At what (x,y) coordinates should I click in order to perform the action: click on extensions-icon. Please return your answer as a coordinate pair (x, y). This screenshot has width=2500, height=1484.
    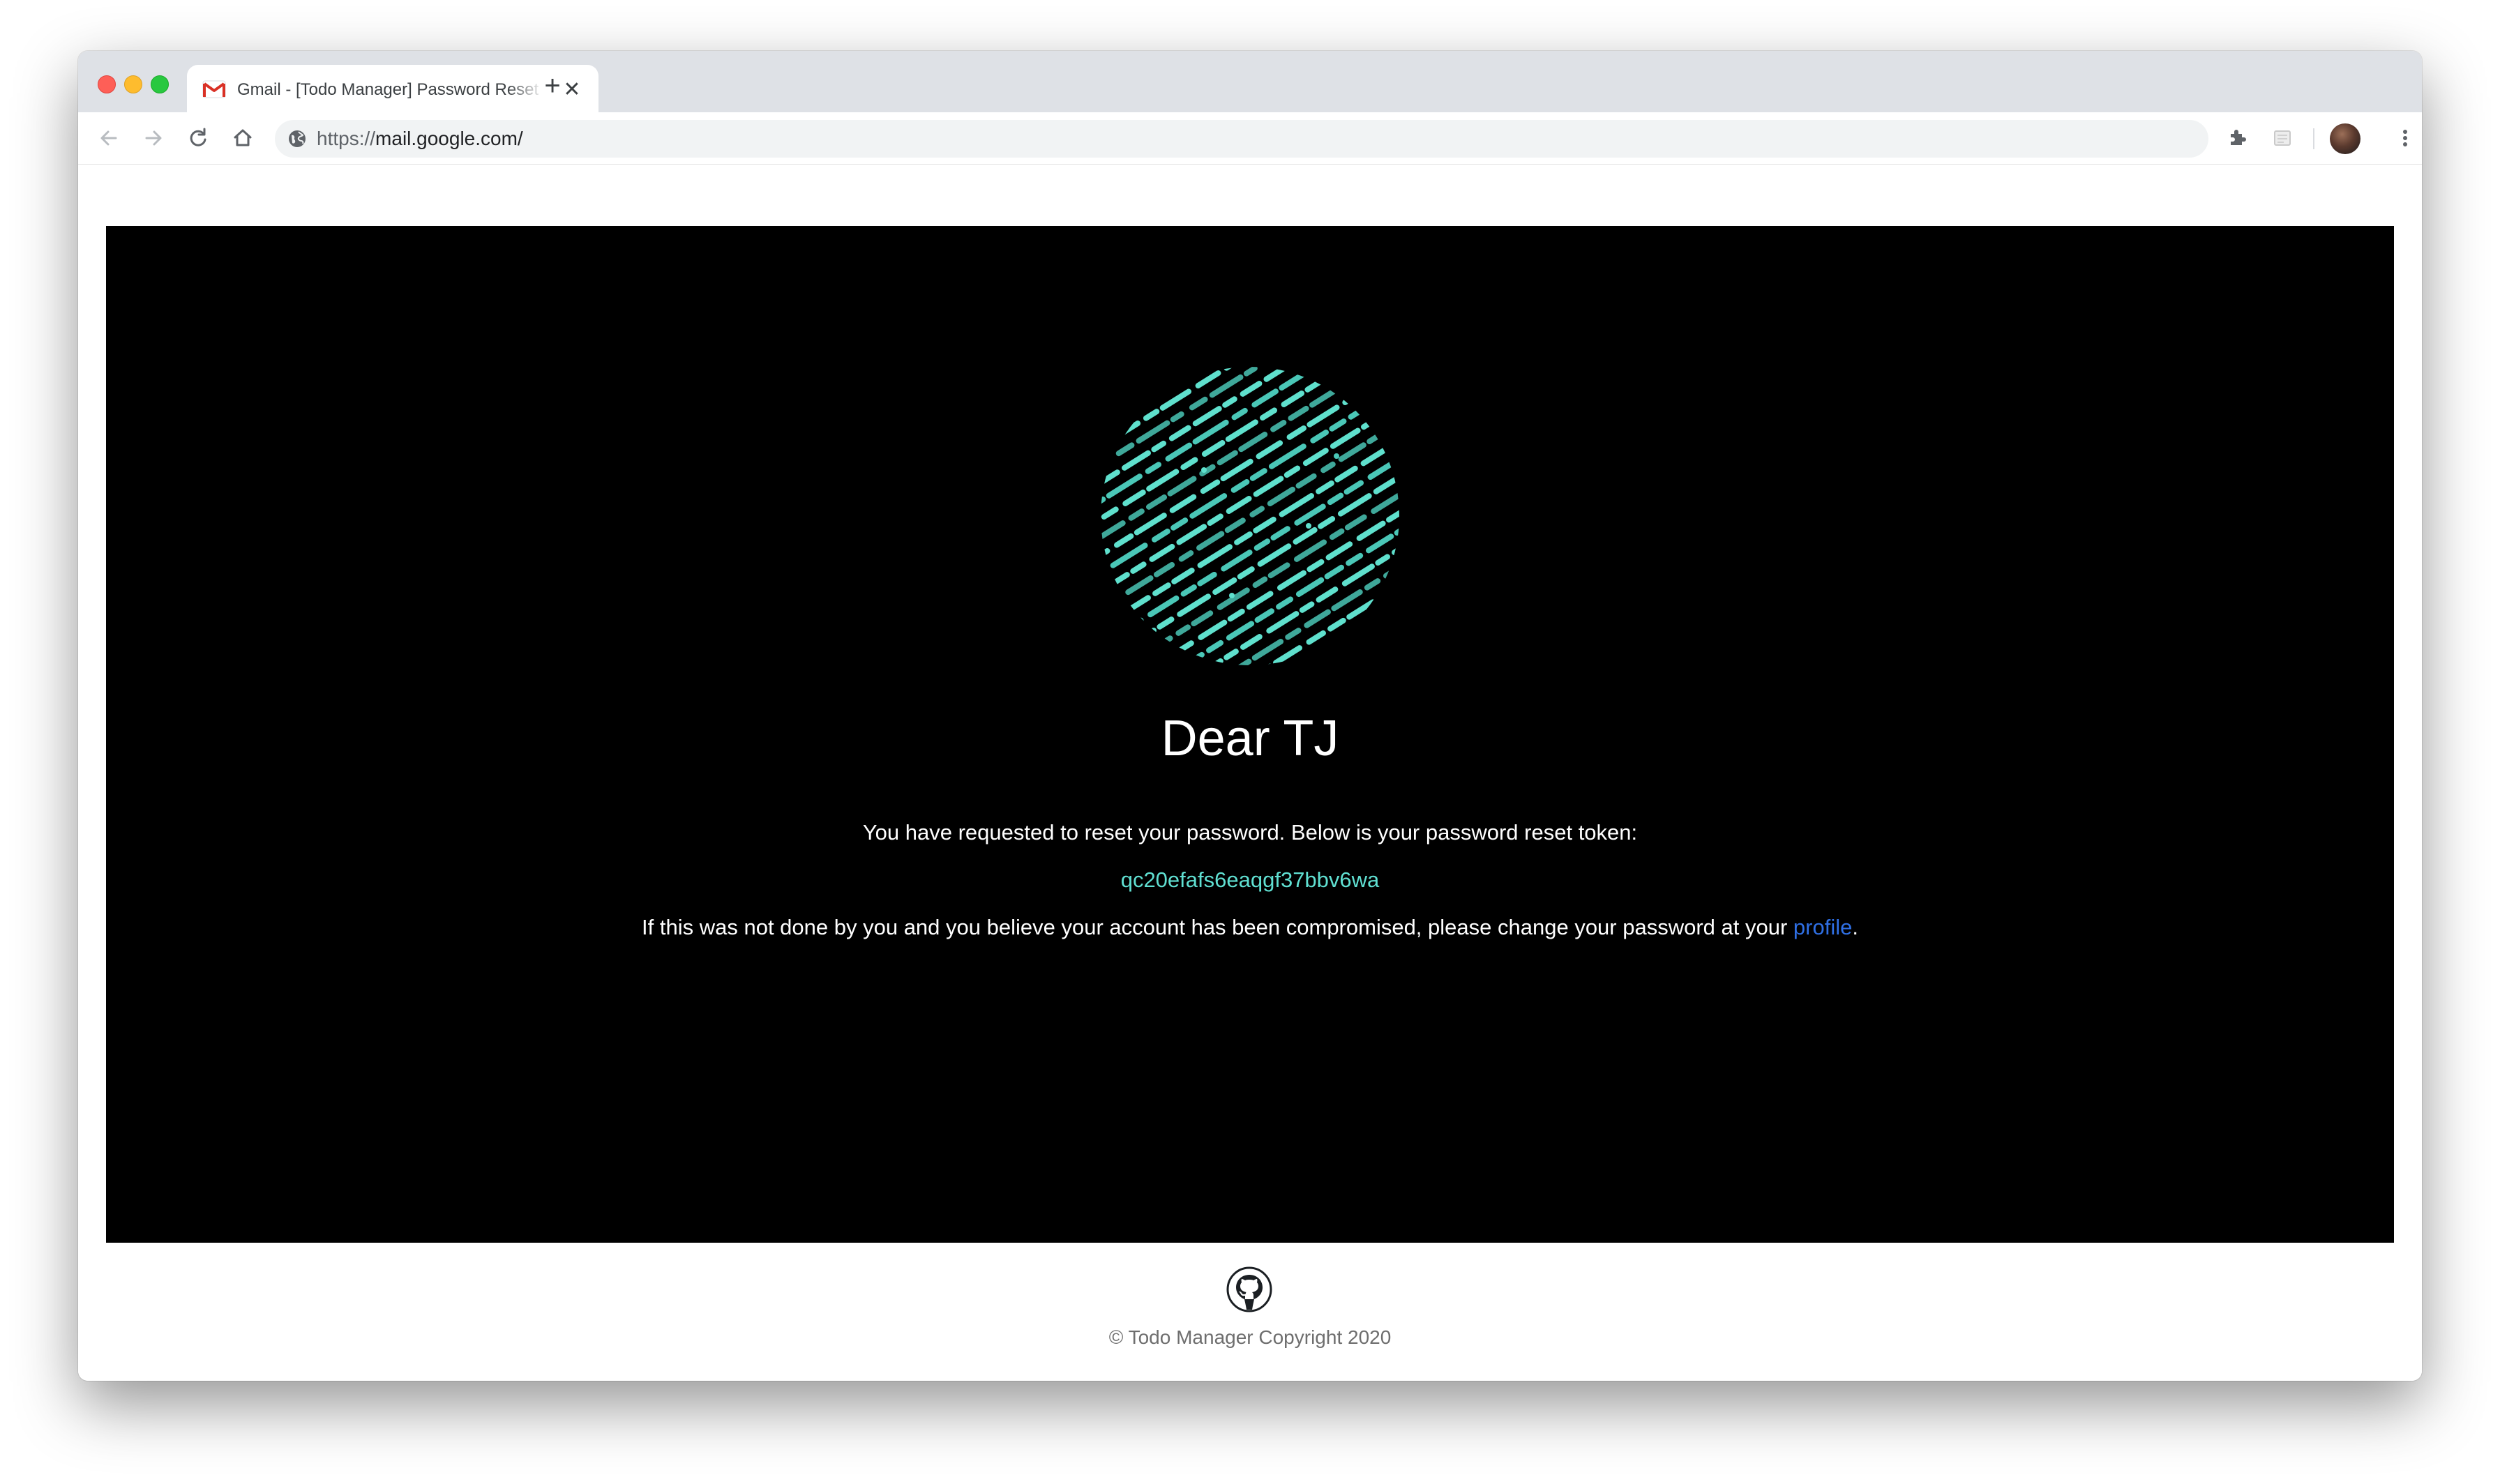
    Looking at the image, I should click on (2236, 138).